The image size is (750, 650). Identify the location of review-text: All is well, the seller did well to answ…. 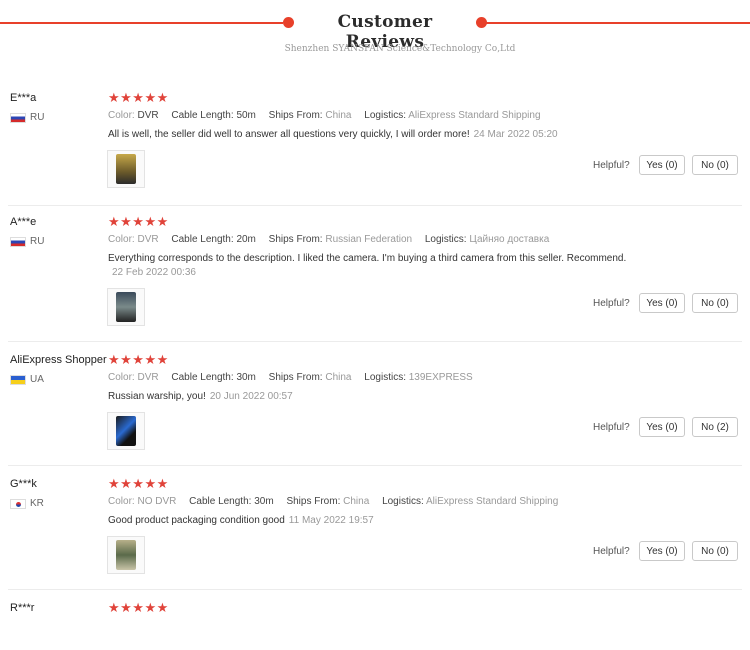
(289, 134).